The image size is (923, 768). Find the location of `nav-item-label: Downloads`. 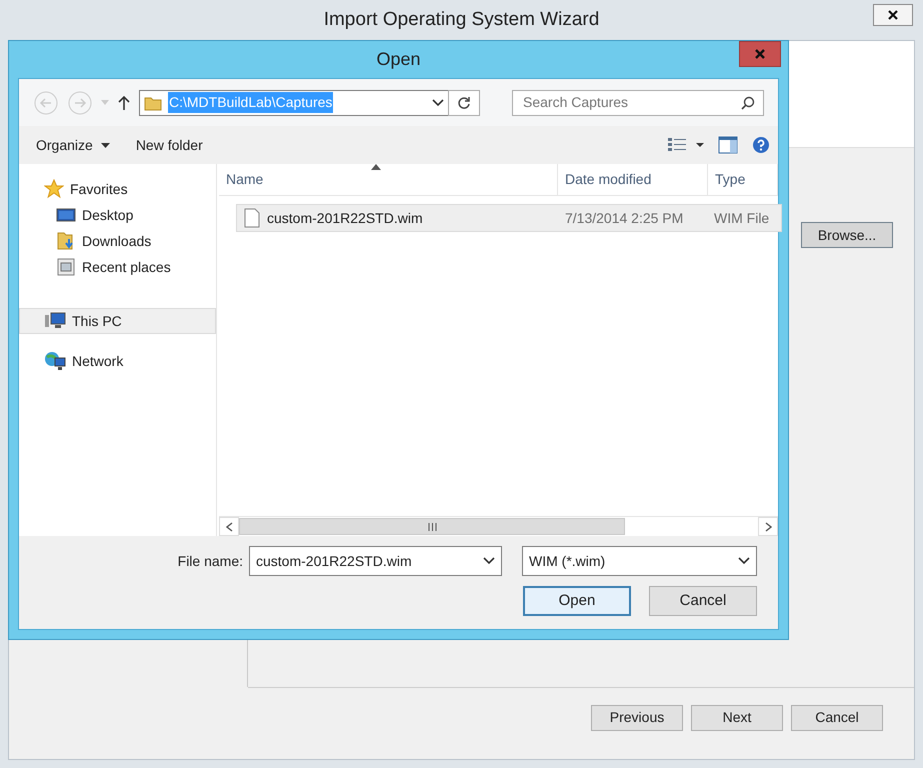

nav-item-label: Downloads is located at coordinates (117, 241).